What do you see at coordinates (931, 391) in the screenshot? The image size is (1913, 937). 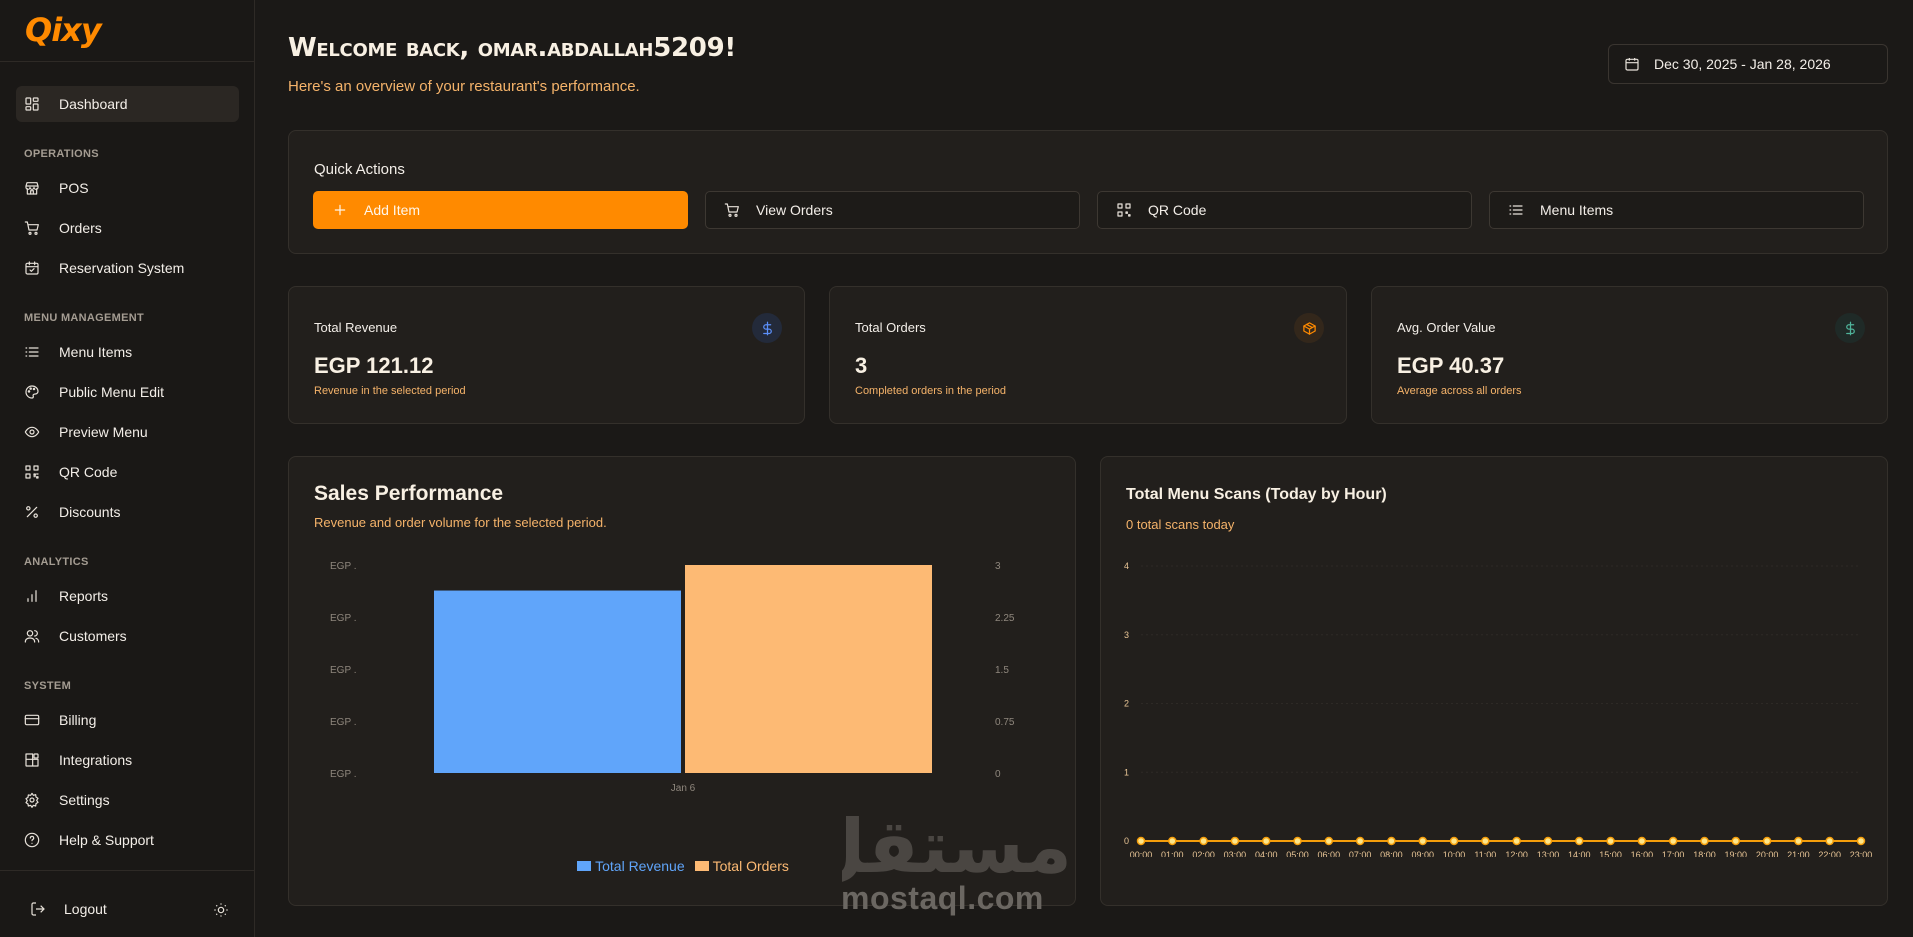 I see `stat-note: Completed orders in the period` at bounding box center [931, 391].